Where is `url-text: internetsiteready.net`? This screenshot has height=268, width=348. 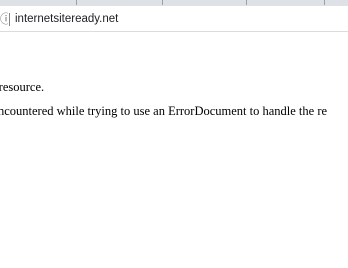 url-text: internetsiteready.net is located at coordinates (66, 19).